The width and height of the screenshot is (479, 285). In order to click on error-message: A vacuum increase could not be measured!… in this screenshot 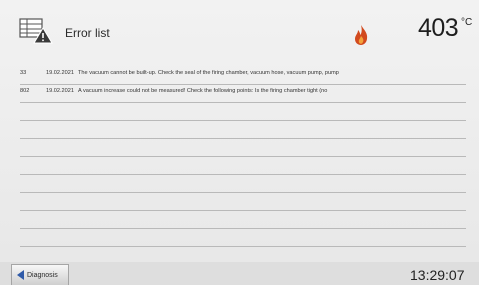, I will do `click(203, 91)`.